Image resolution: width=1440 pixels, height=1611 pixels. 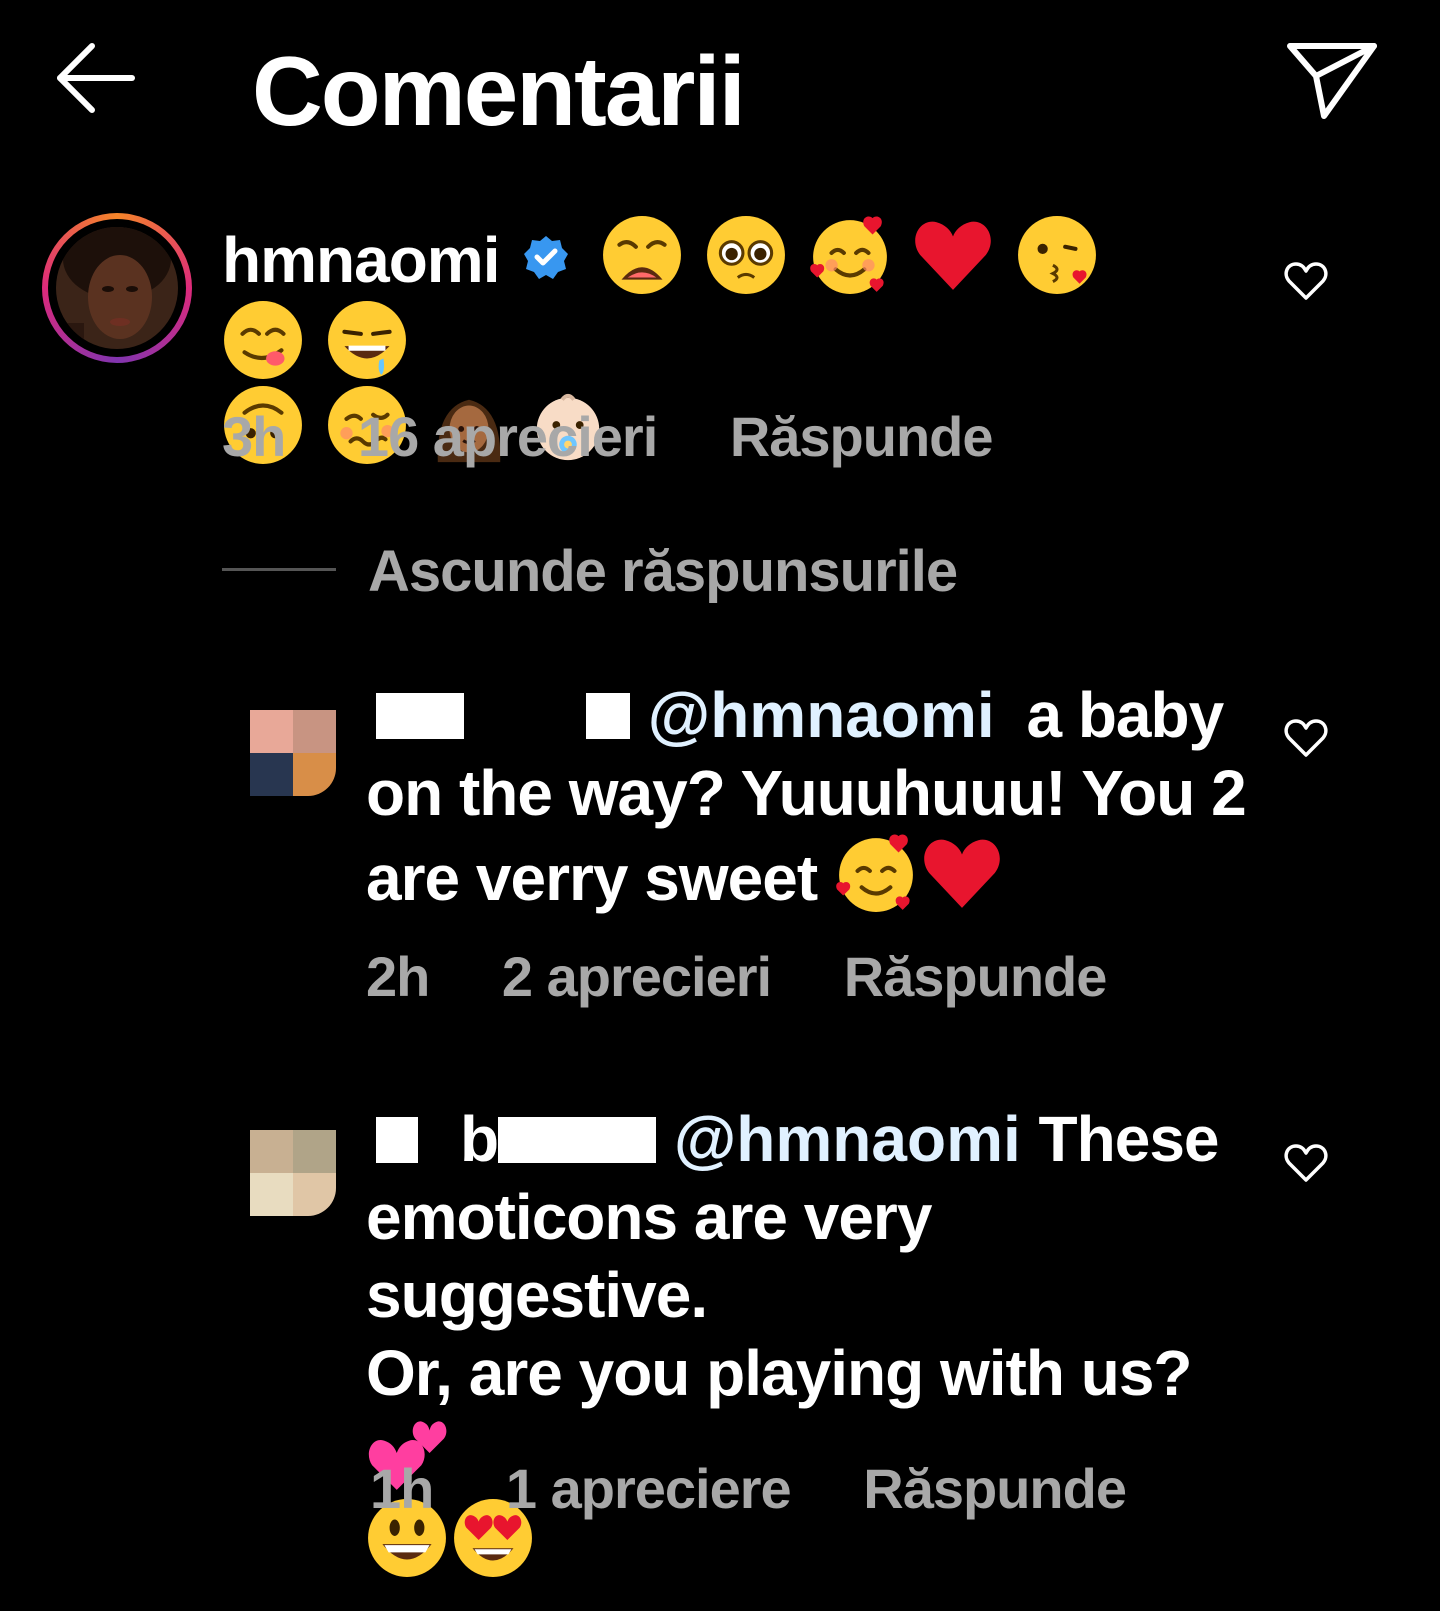 I want to click on drooling-face-icon, so click(x=366, y=340).